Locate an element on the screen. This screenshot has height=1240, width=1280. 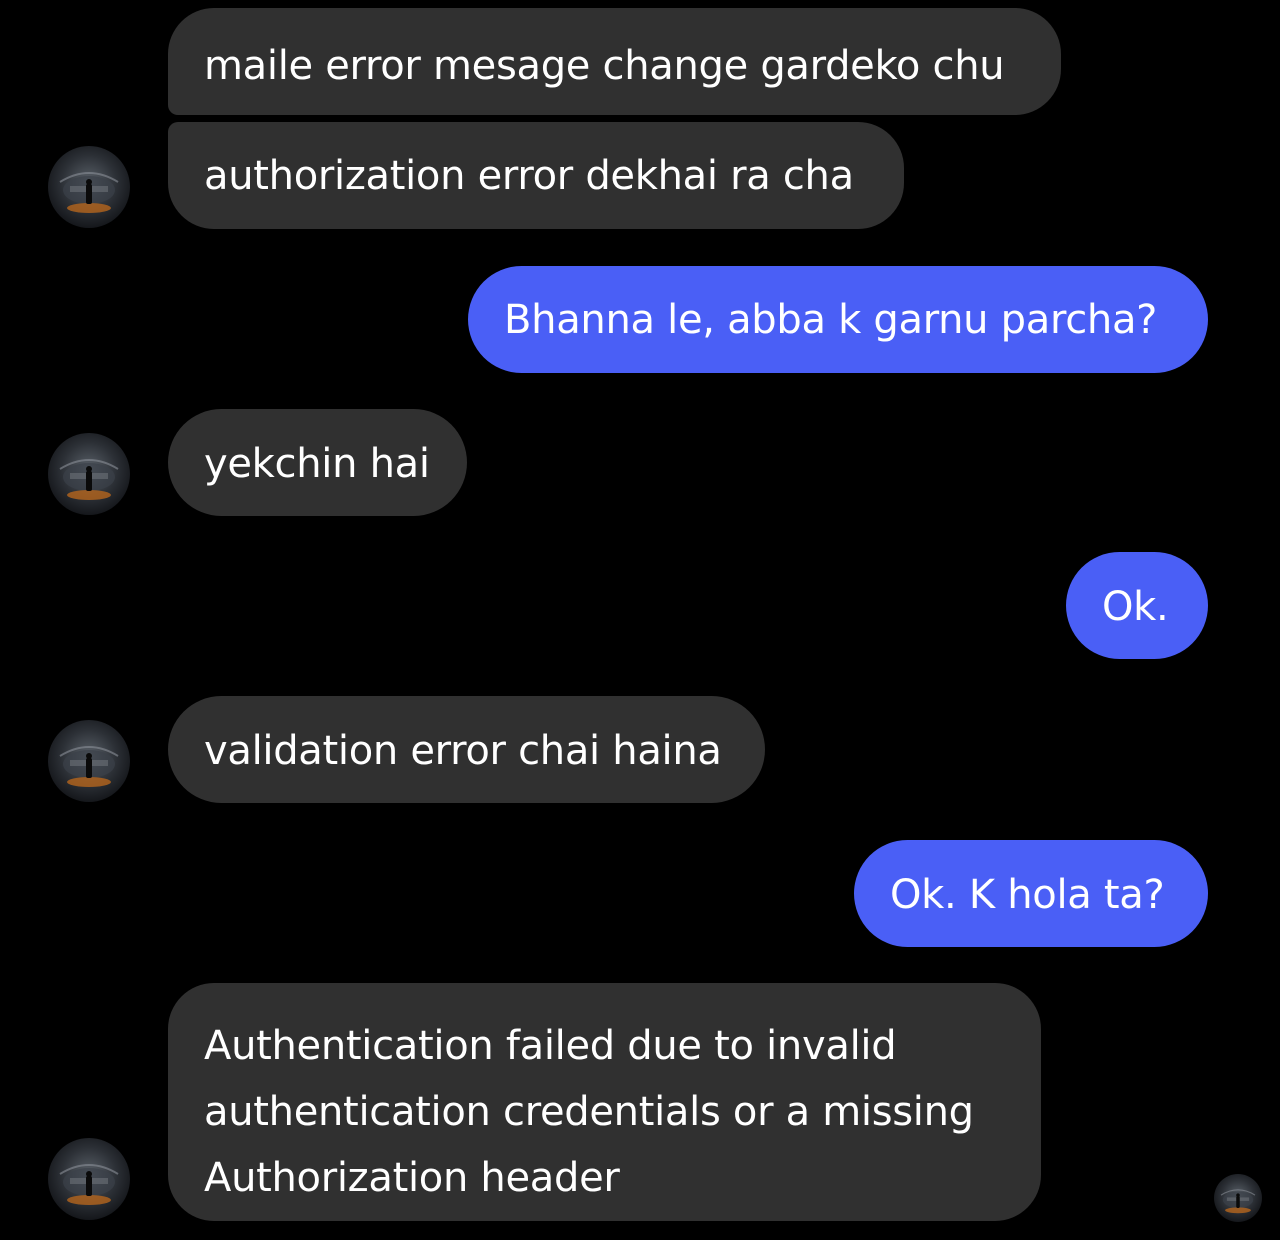
message-text: maile error mesage change gardeko chu is located at coordinates (604, 66).